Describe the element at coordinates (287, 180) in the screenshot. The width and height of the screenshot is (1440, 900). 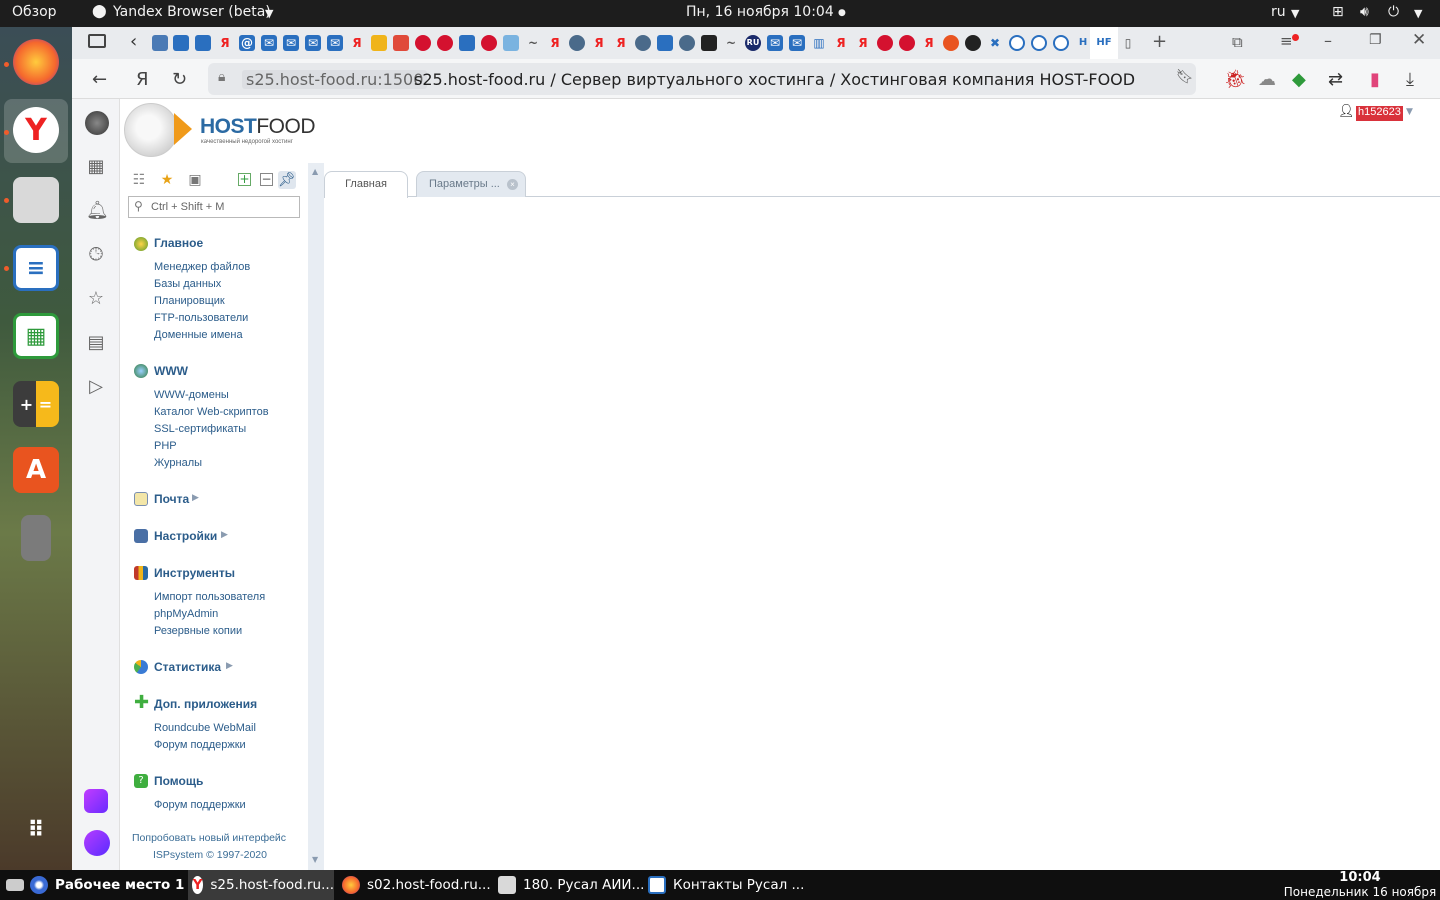
I see `pin-icon: 📌︎` at that location.